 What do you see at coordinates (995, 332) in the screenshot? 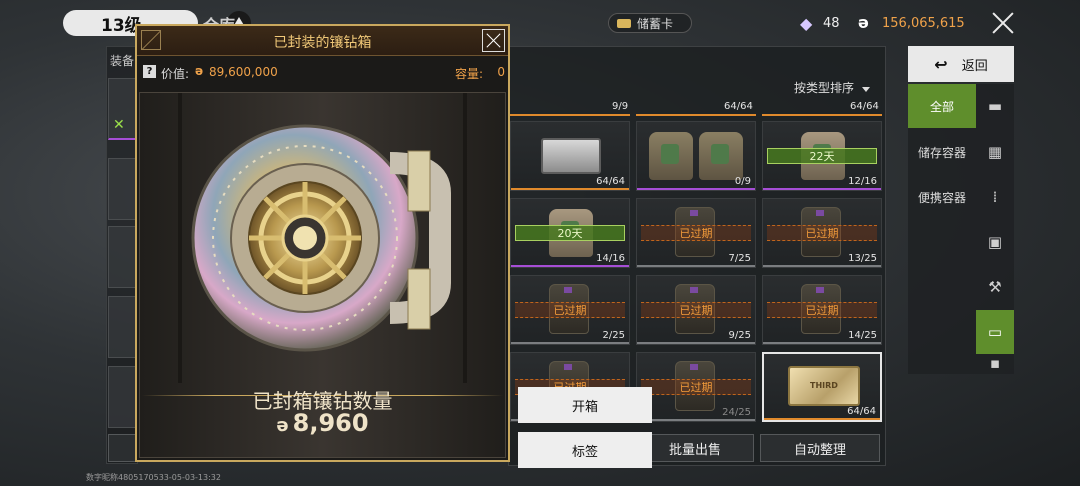
I see `case-icon: ▭` at bounding box center [995, 332].